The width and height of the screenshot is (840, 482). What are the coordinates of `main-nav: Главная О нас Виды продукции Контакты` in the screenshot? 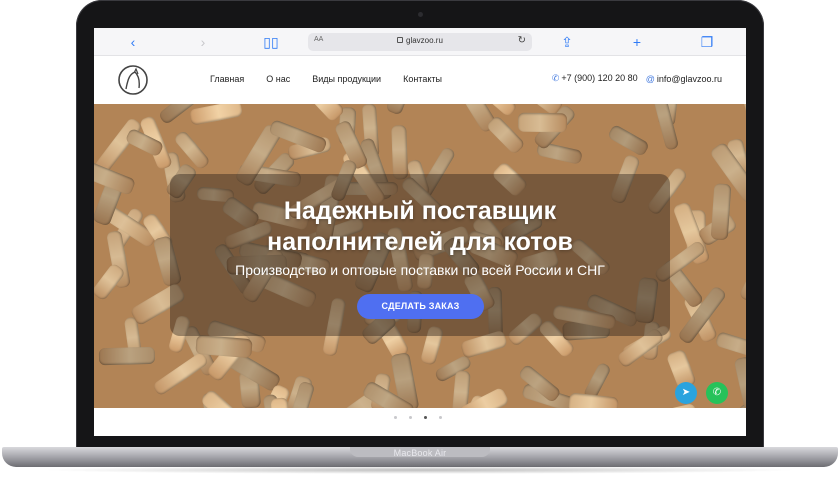 It's located at (326, 79).